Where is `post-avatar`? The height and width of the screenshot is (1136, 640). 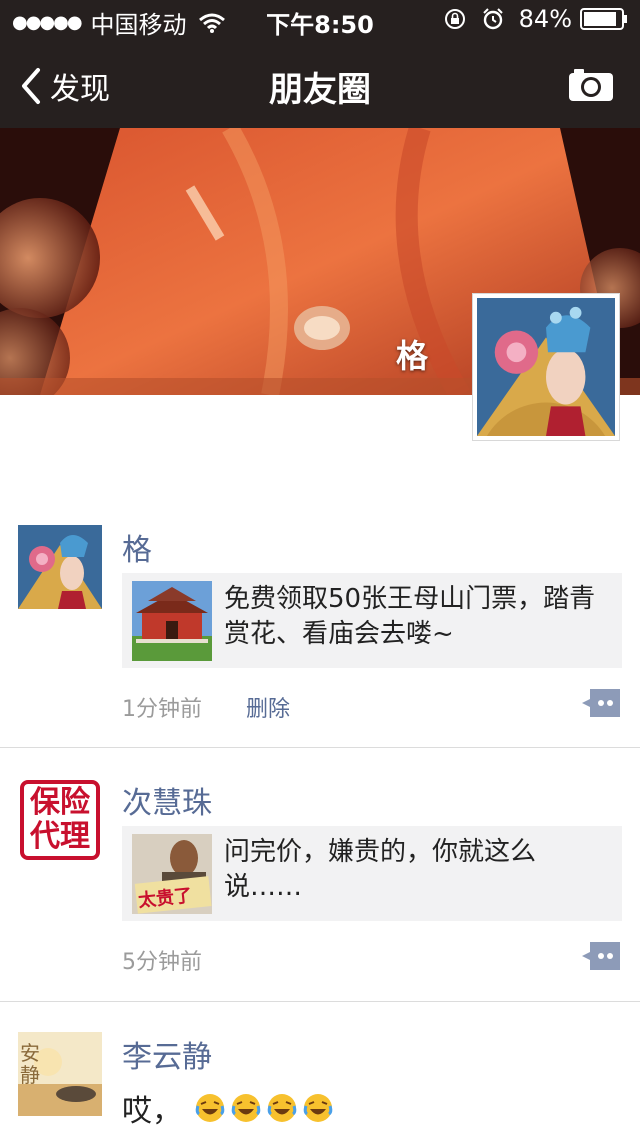 post-avatar is located at coordinates (60, 567).